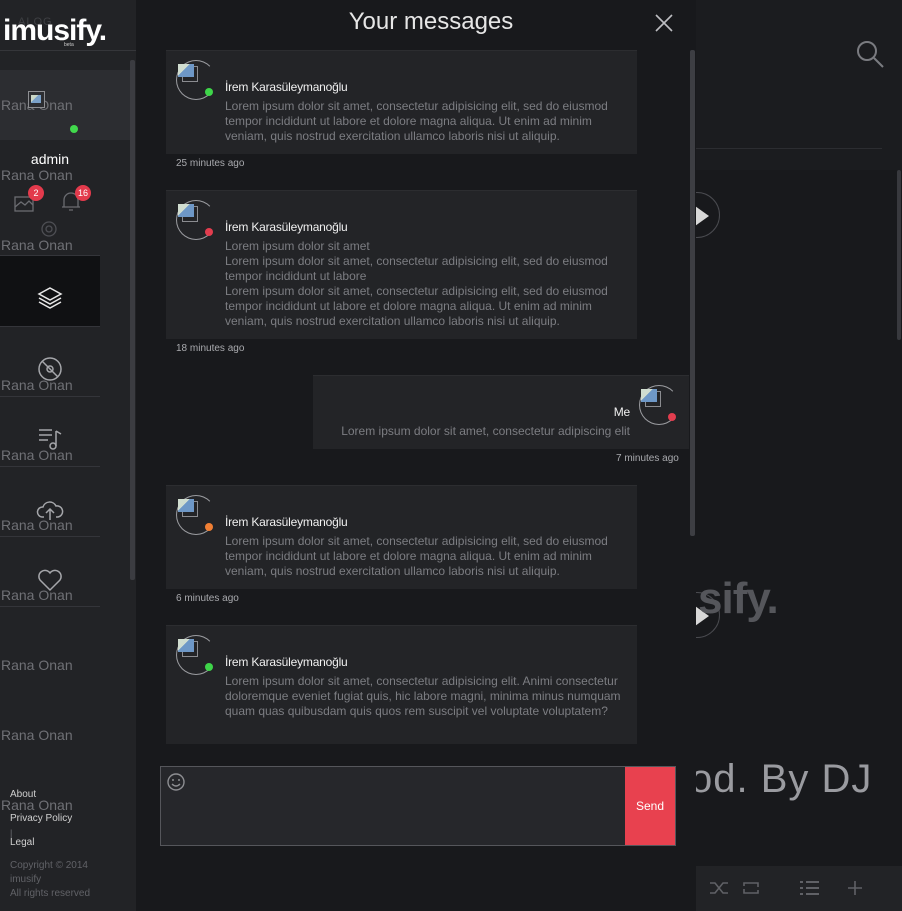 The width and height of the screenshot is (902, 911). What do you see at coordinates (431, 21) in the screenshot?
I see `modal-title: Your messages` at bounding box center [431, 21].